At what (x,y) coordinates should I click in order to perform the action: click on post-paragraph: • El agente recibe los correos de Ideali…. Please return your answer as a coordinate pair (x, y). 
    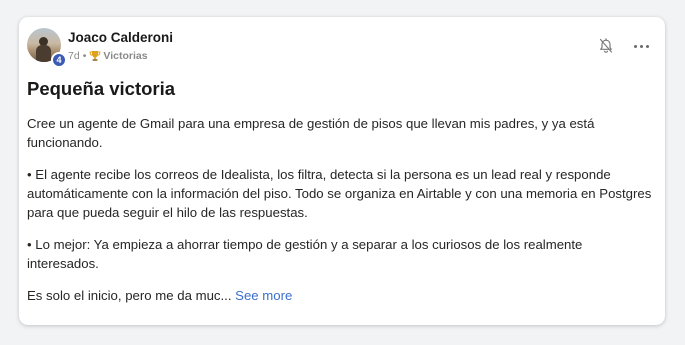
    Looking at the image, I should click on (339, 193).